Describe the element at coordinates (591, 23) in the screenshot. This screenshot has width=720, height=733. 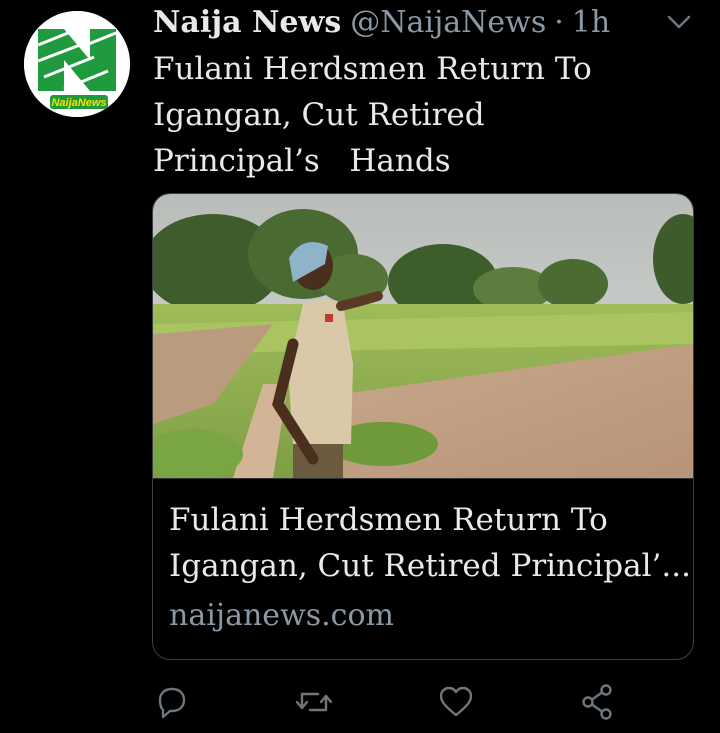
I see `timestamp: 1h` at that location.